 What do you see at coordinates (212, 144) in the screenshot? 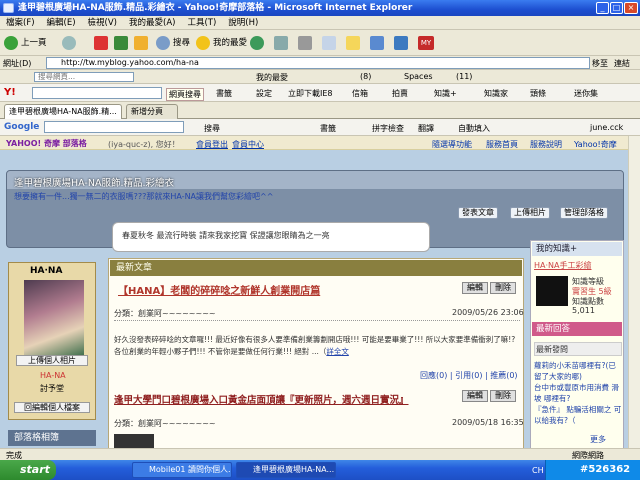
I see `logout-link: 會員登出` at bounding box center [212, 144].